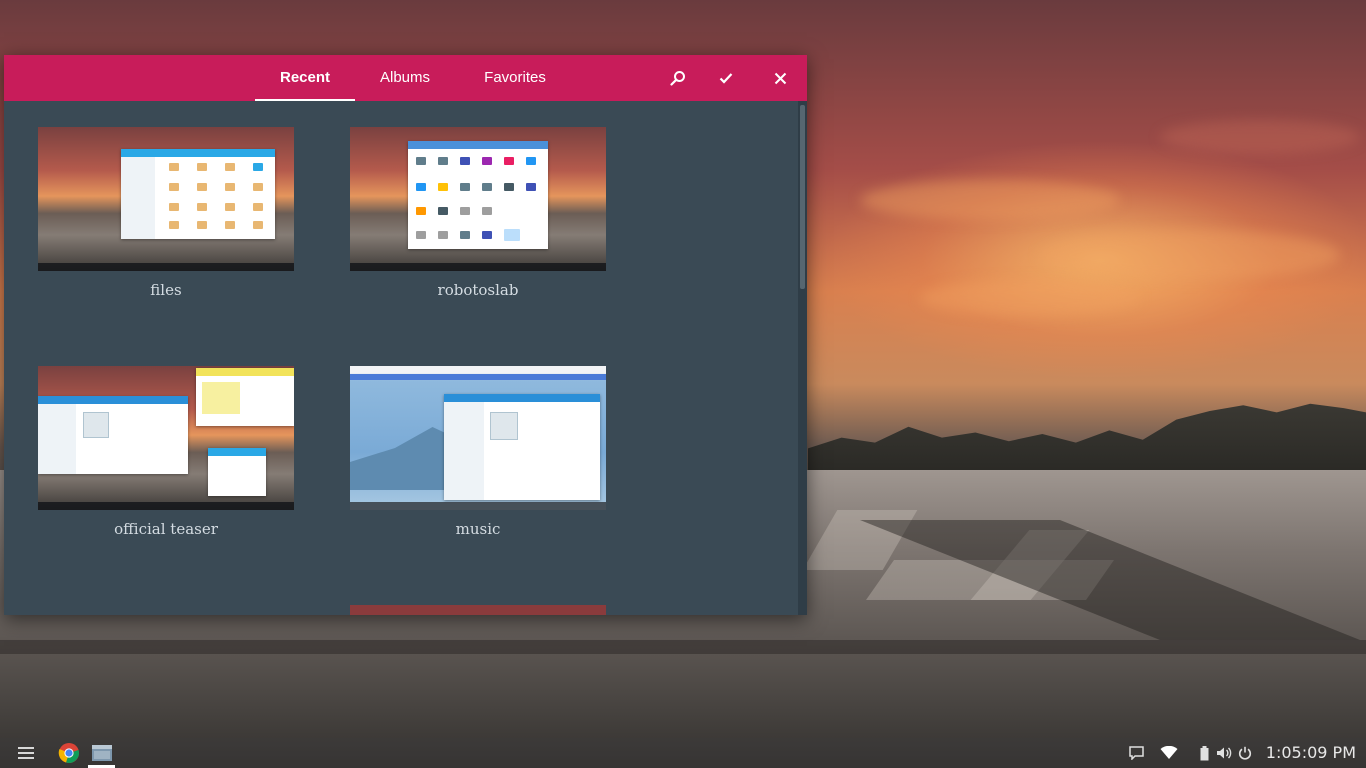 The image size is (1366, 768). I want to click on album-grid-scrollbar, so click(802, 358).